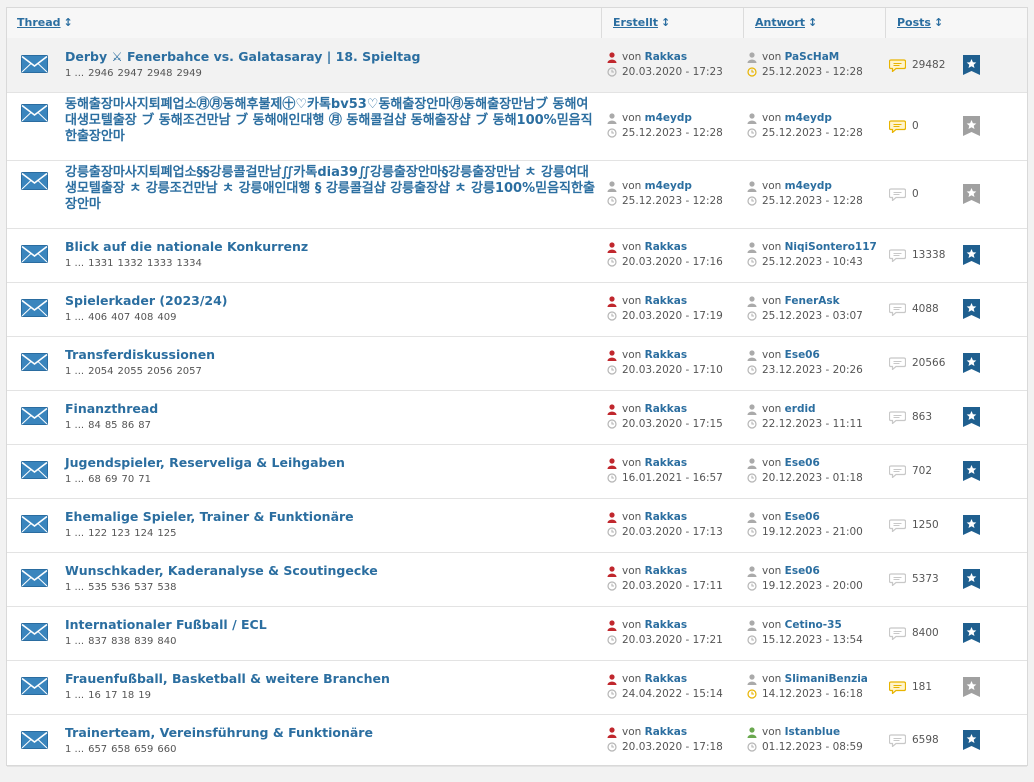 The height and width of the screenshot is (782, 1034). I want to click on page-link: 535, so click(97, 587).